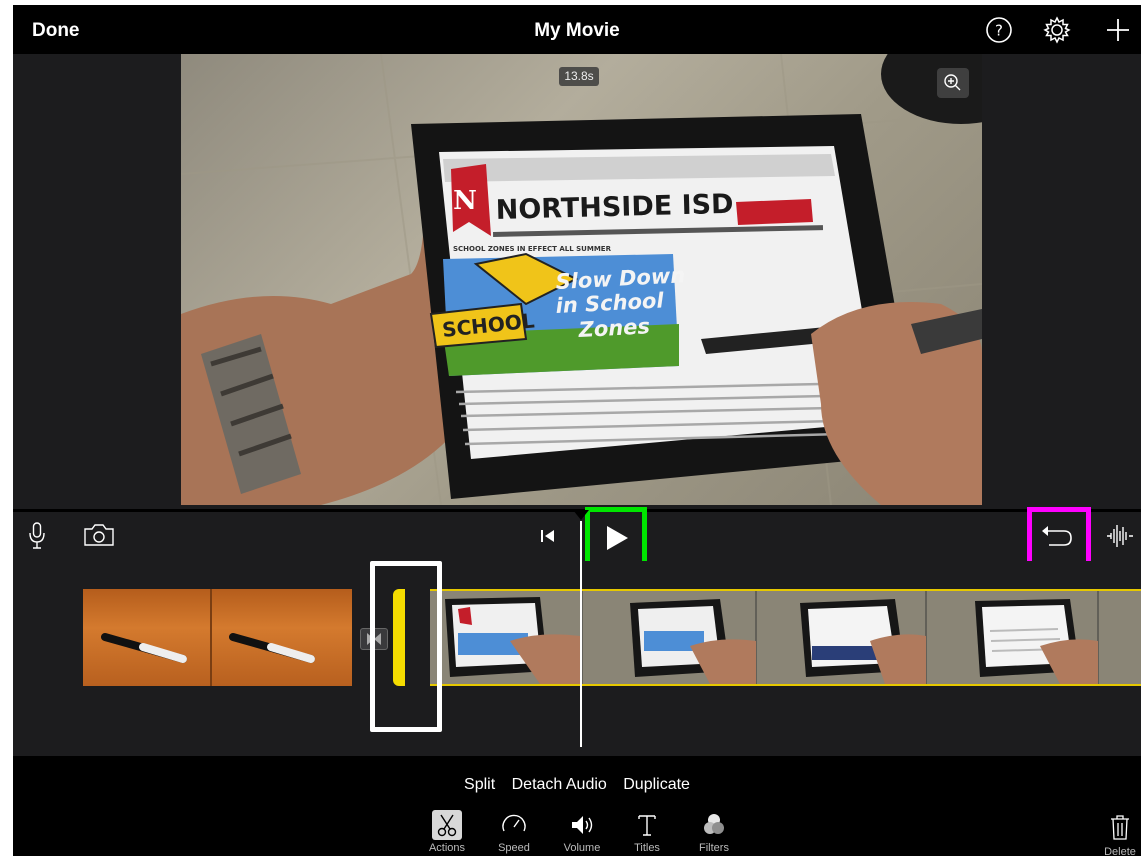 This screenshot has width=1141, height=856. I want to click on text-t-icon, so click(647, 825).